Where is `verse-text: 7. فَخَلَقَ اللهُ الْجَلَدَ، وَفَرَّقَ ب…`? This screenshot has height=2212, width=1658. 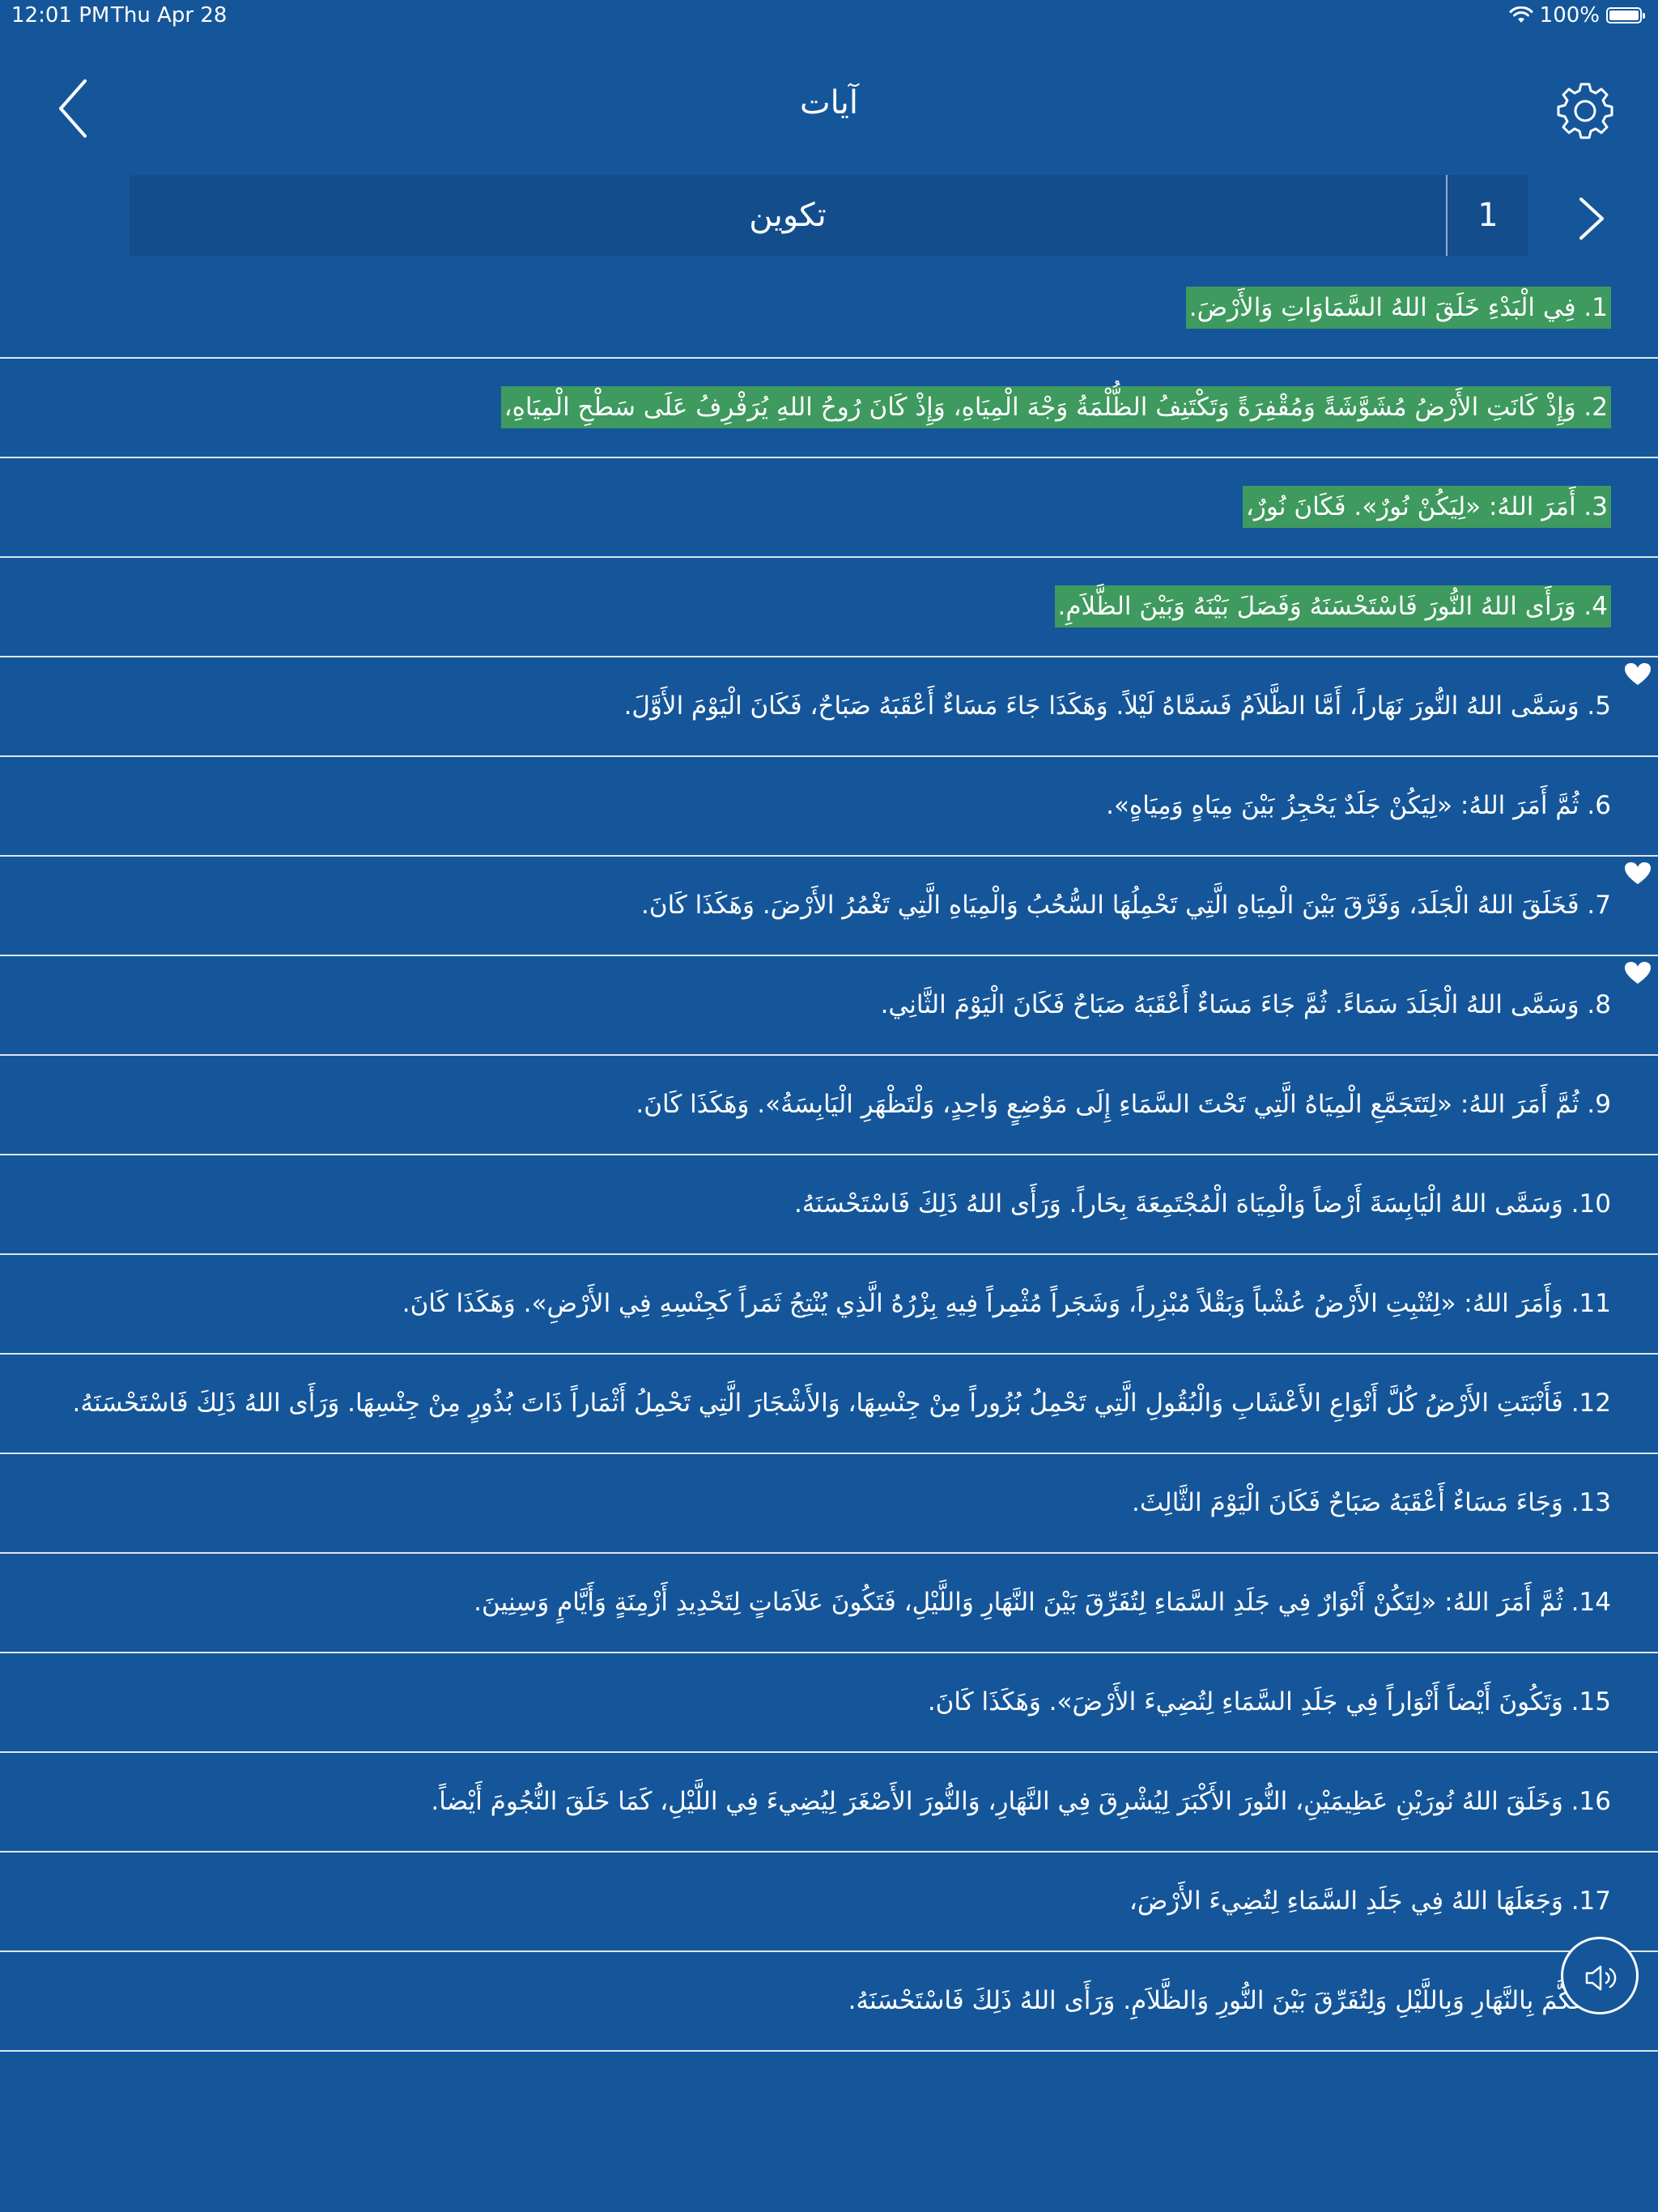 verse-text: 7. فَخَلَقَ اللهُ الْجَلَدَ، وَفَرَّقَ ب… is located at coordinates (1126, 905).